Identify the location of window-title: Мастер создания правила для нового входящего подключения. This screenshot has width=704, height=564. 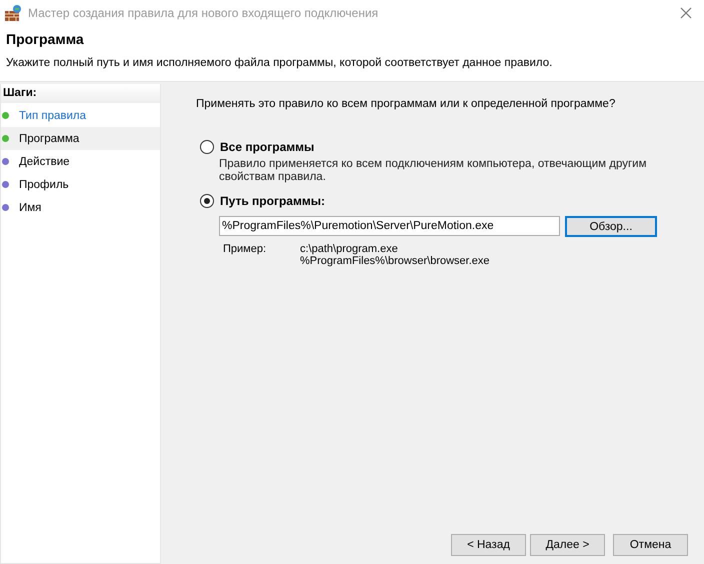
(204, 13).